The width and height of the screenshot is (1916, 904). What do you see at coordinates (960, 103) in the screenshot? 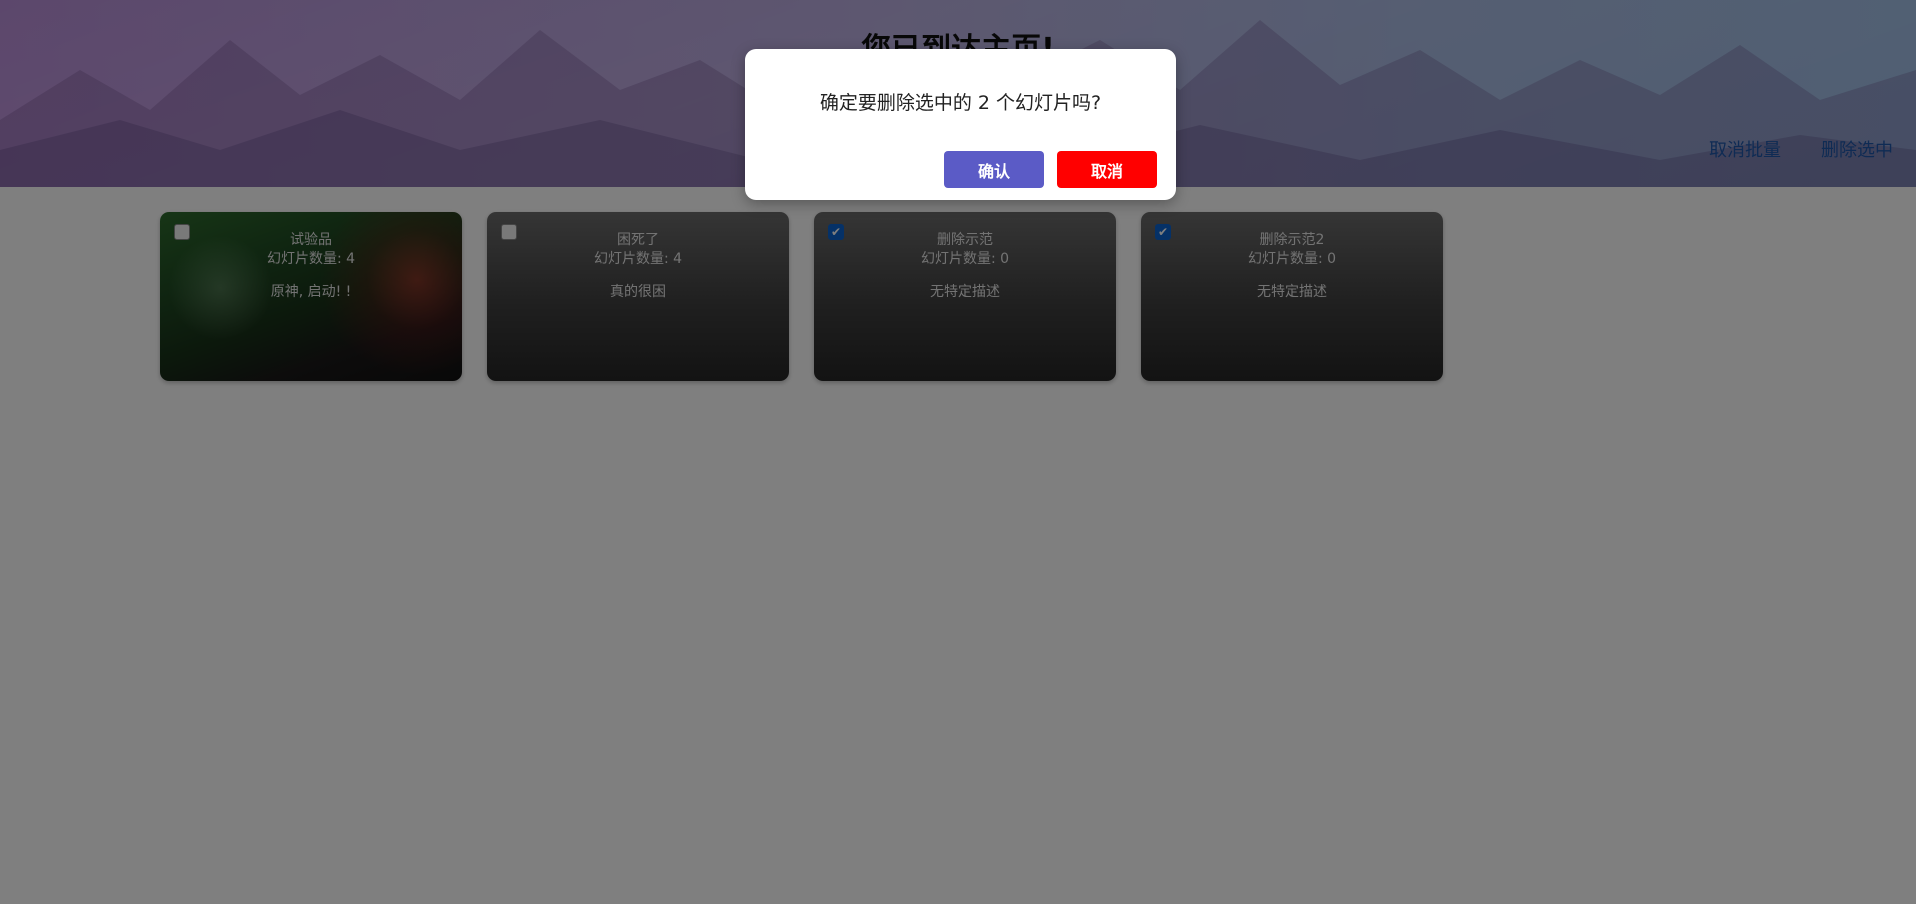
I see `dialog-message: 确定要删除选中的 2 个幻灯片吗?` at bounding box center [960, 103].